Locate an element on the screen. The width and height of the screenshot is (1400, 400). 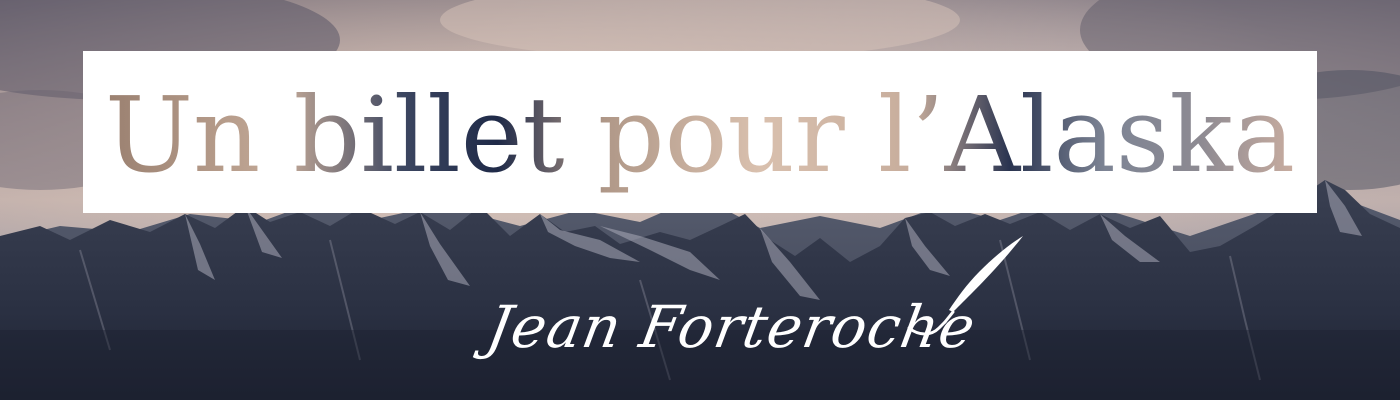
author-signature: Jean Forteroche is located at coordinates (731, 327).